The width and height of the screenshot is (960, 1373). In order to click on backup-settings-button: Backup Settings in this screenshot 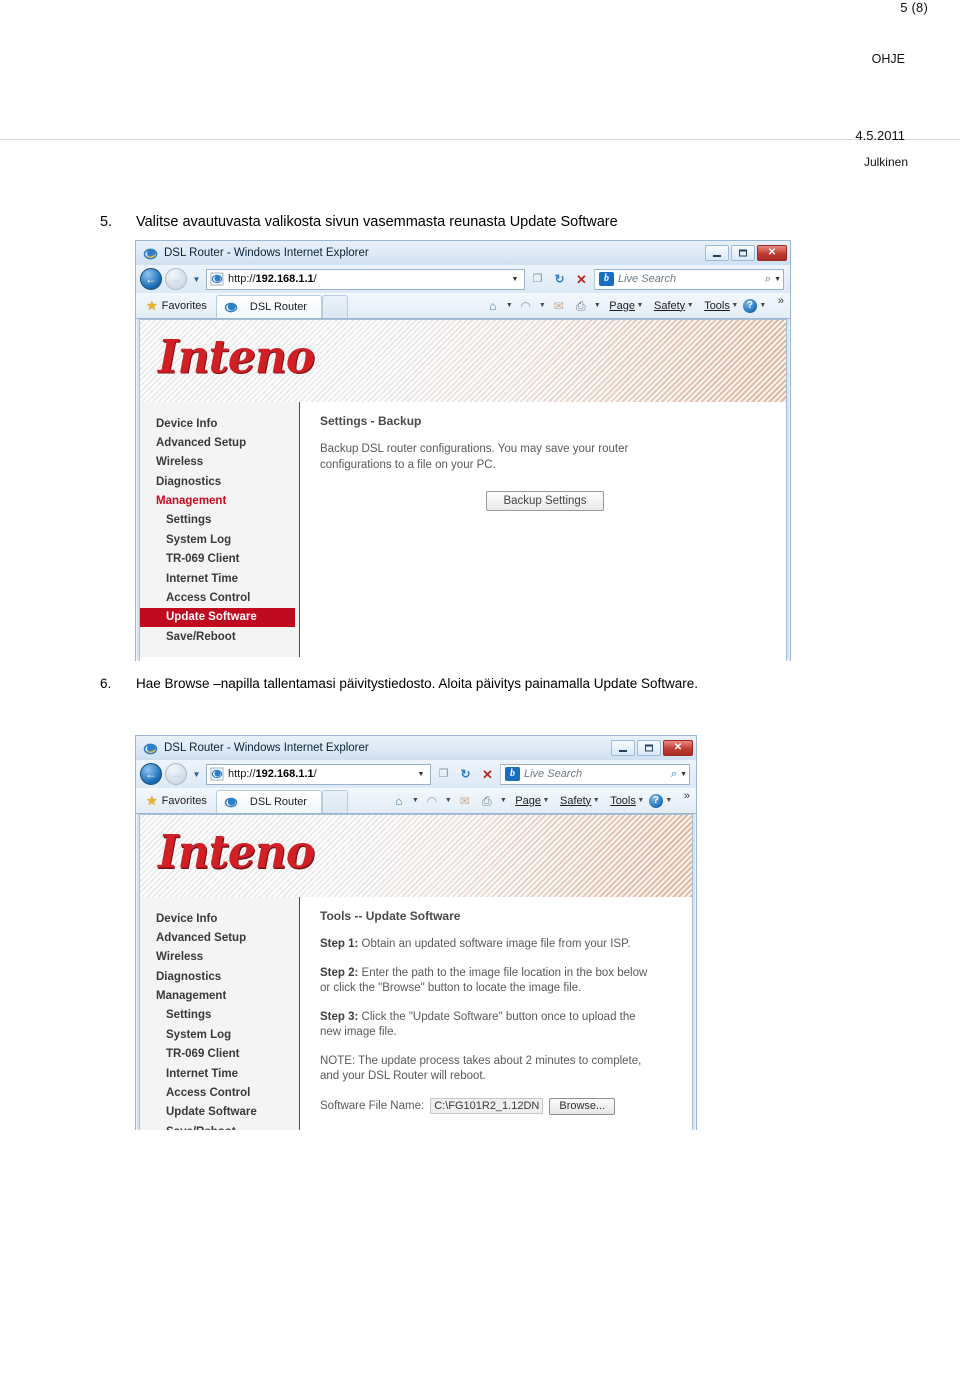, I will do `click(545, 501)`.